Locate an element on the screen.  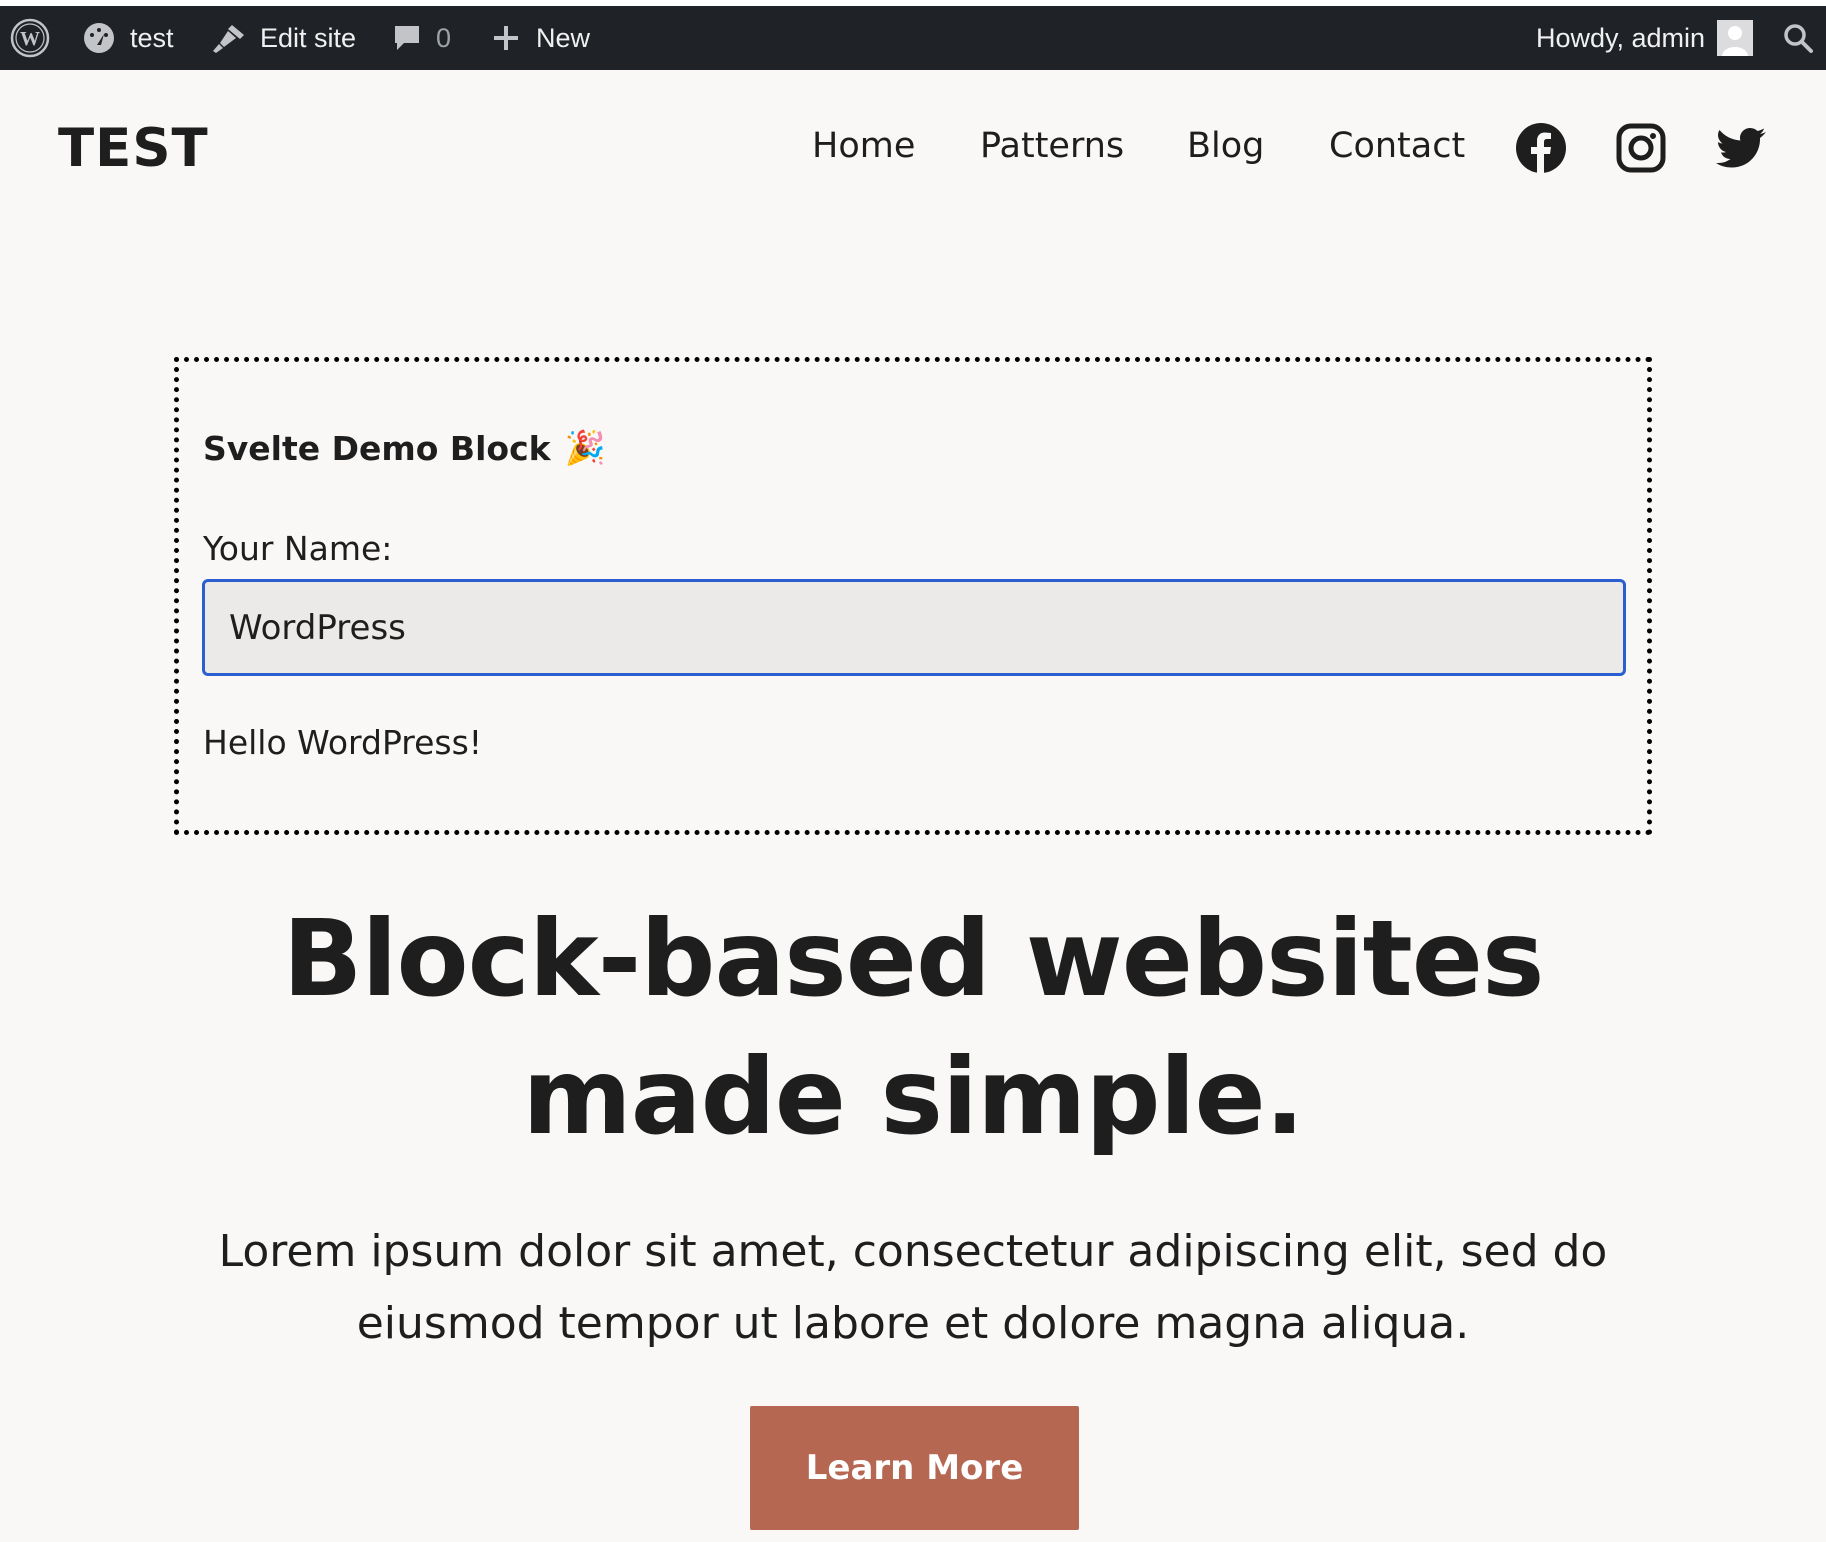
hero-heading-line-2: made simple. is located at coordinates (913, 1097).